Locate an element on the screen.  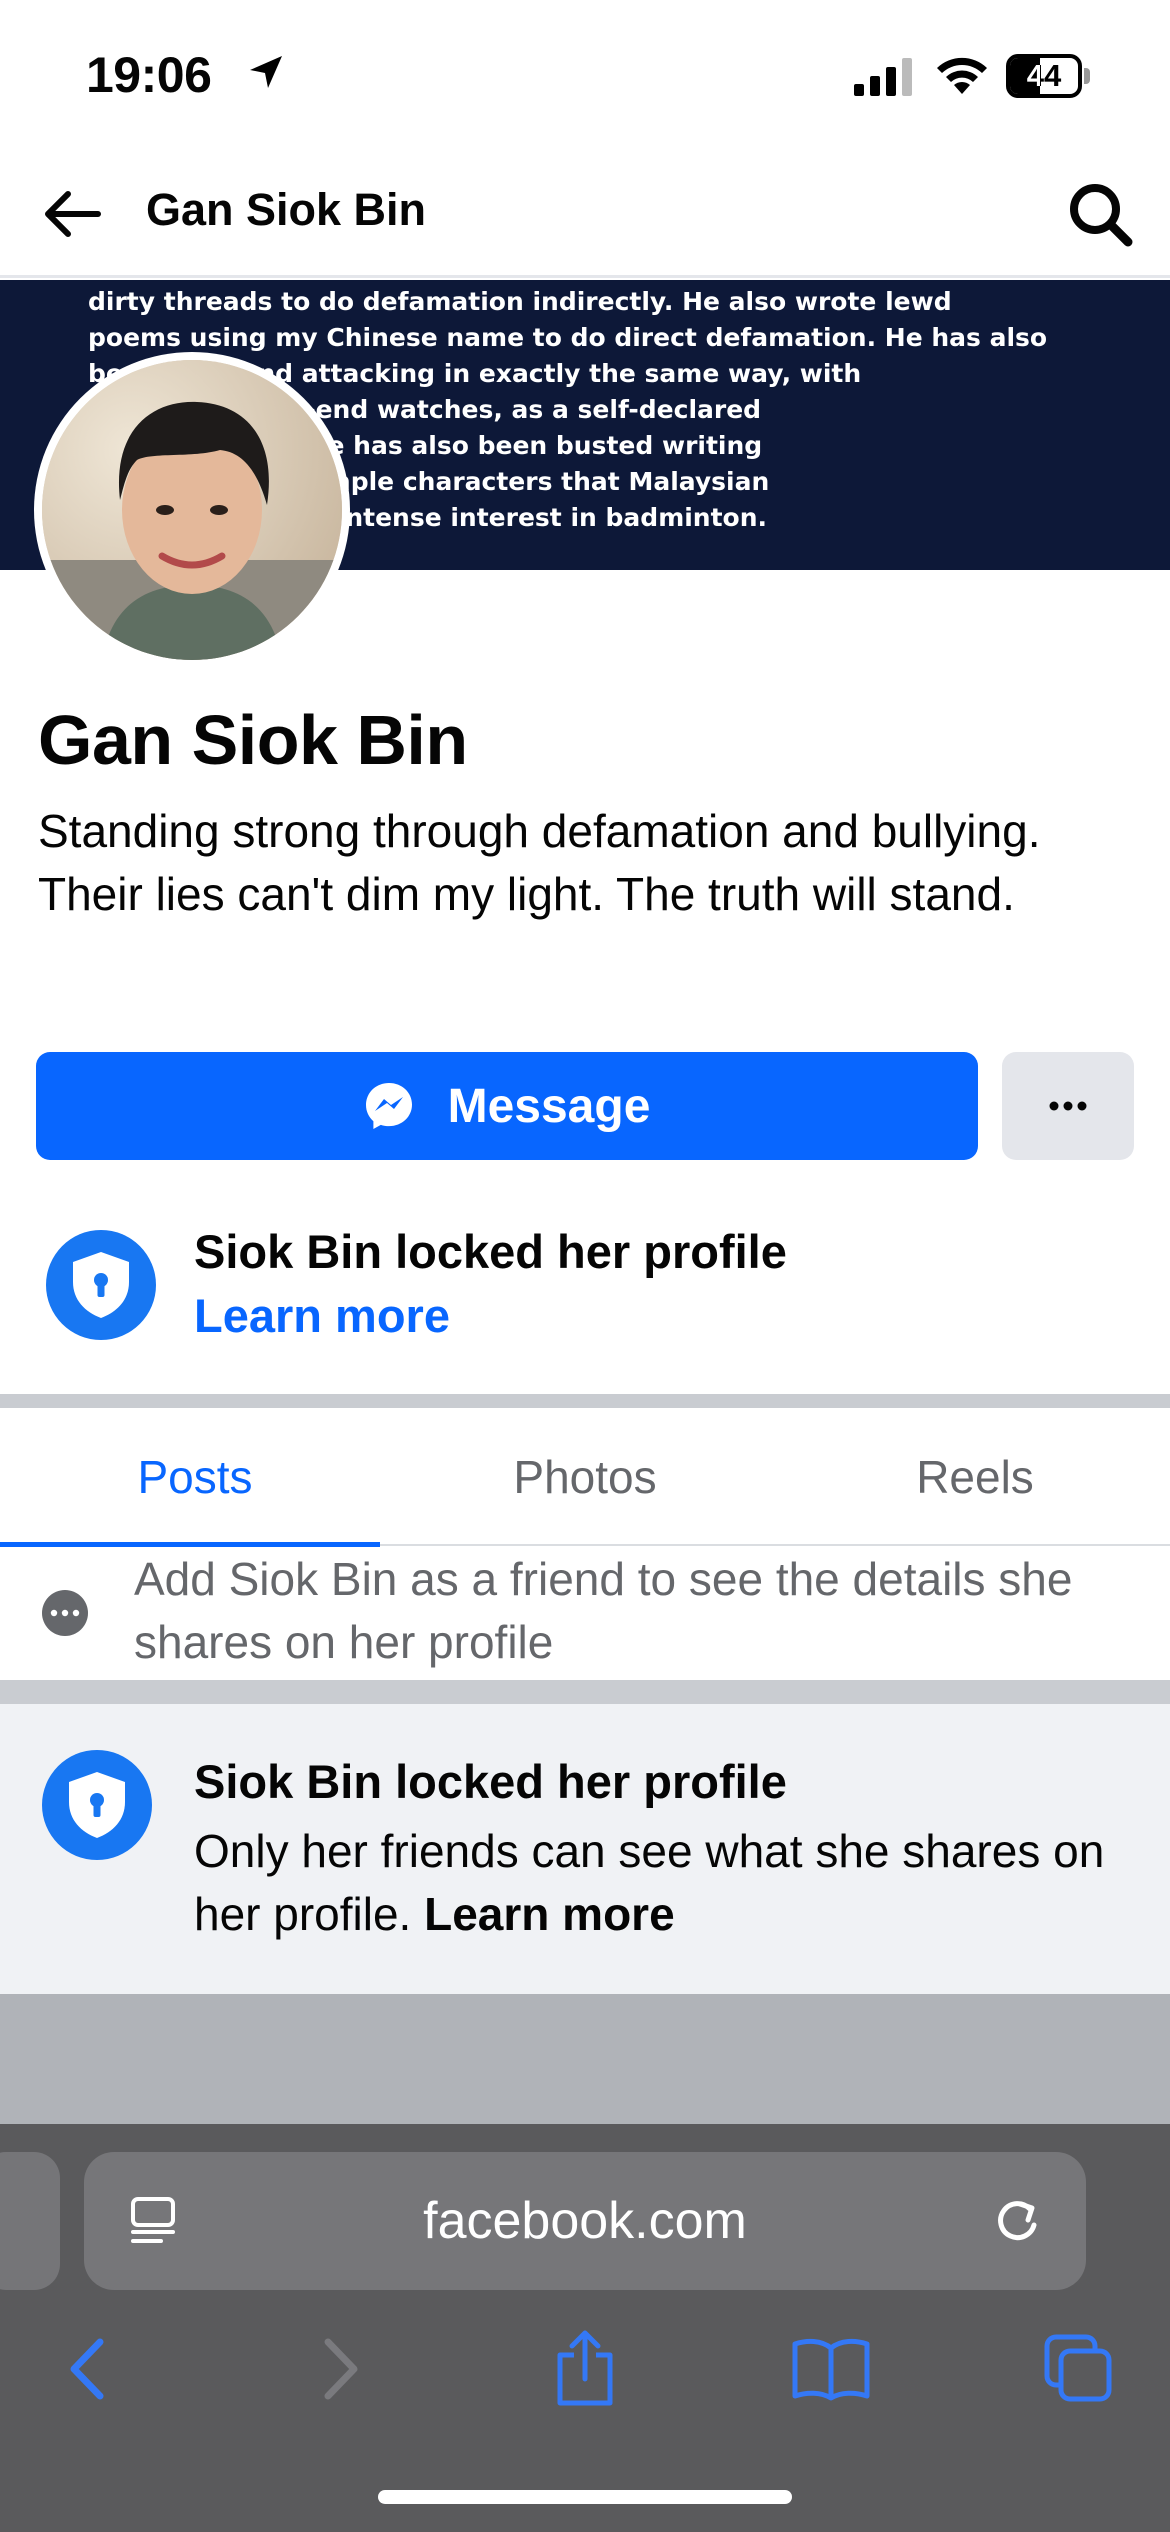
ellipsis-icon is located at coordinates (1068, 1106).